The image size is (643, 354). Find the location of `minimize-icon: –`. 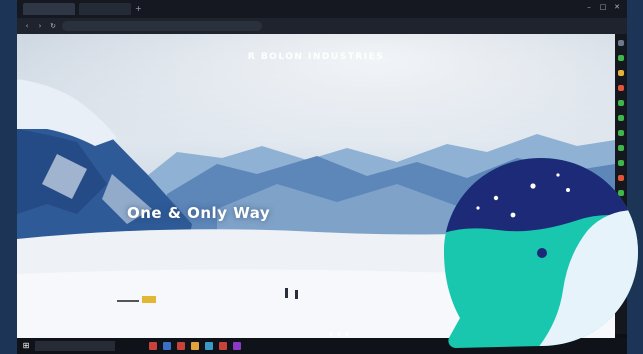

minimize-icon: – is located at coordinates (589, 7).